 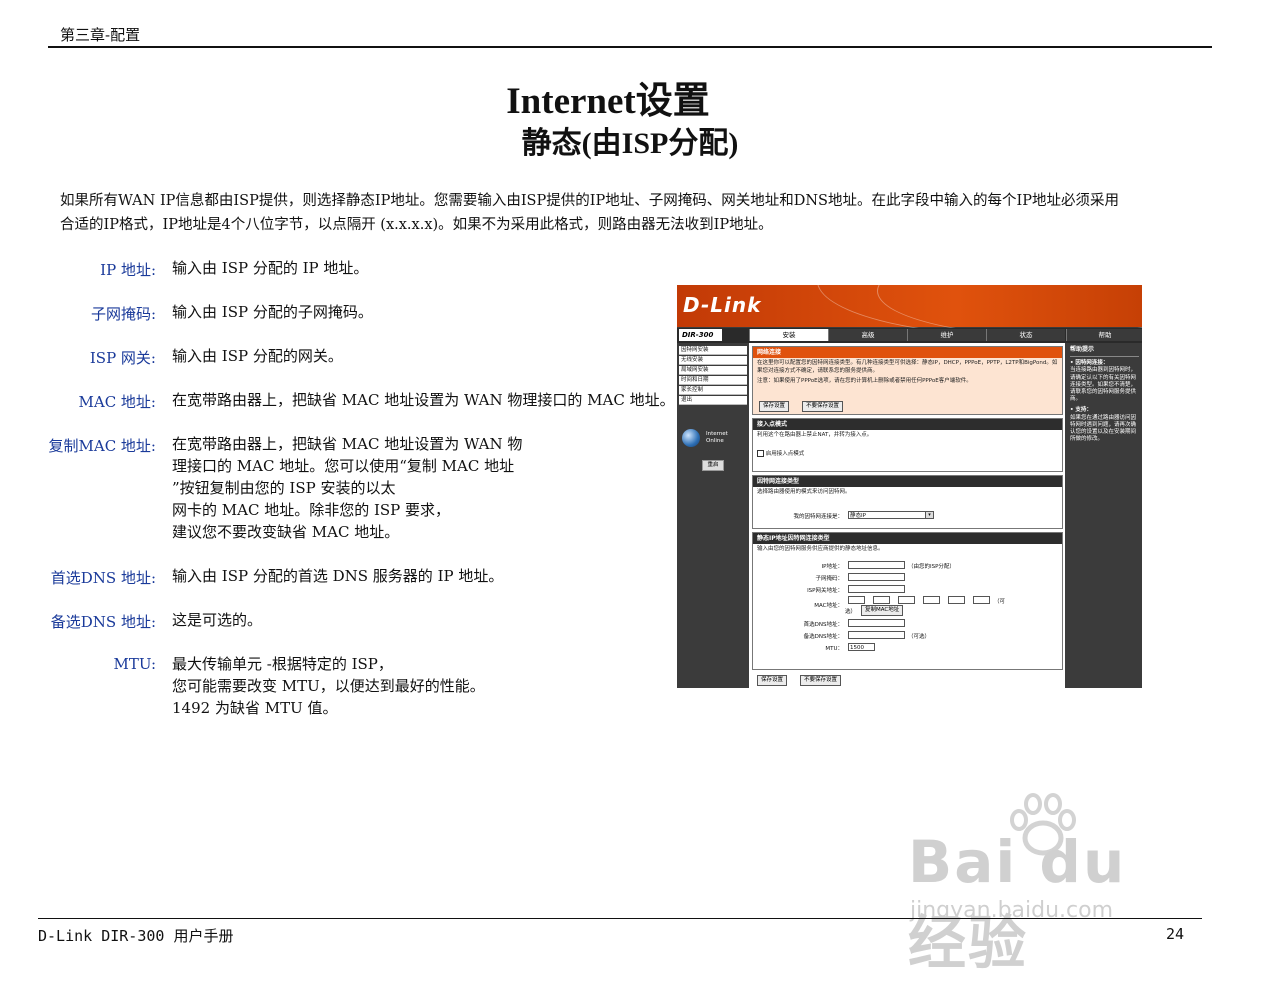 I want to click on def-label-clone-mac: 复制MAC 地址:, so click(x=102, y=446).